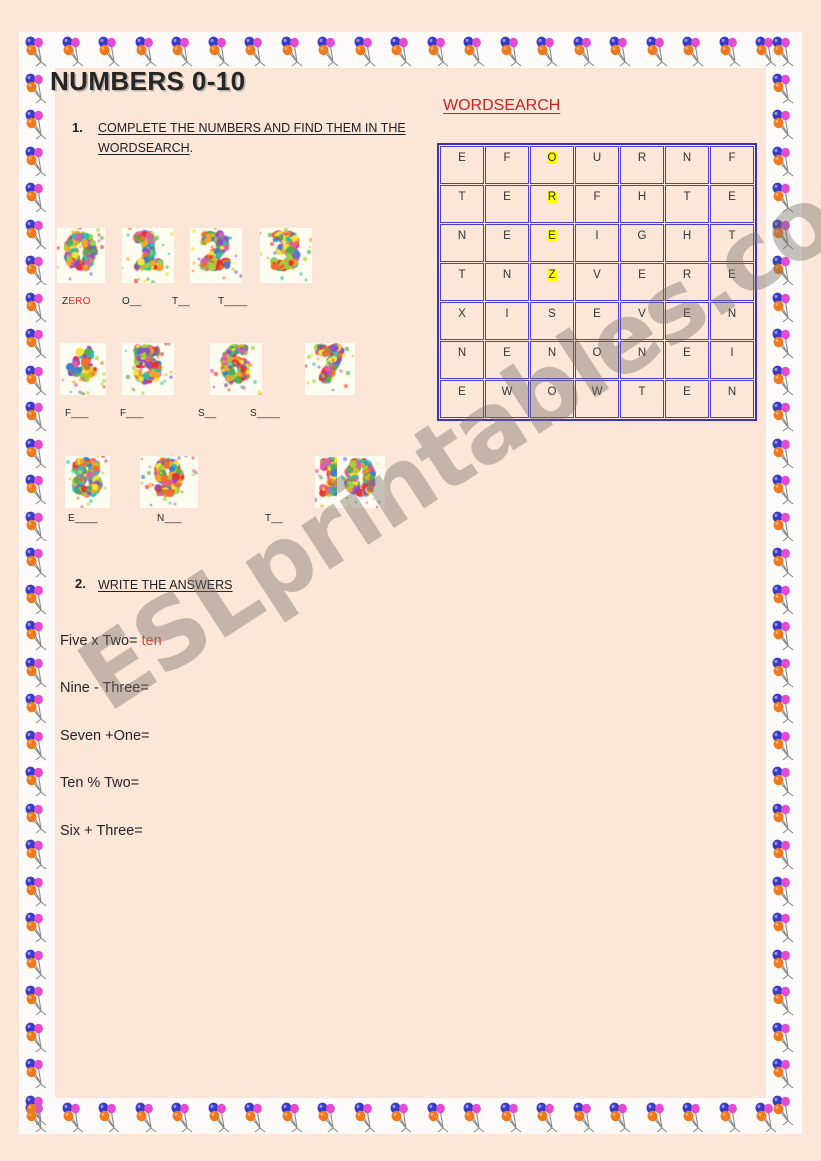 The height and width of the screenshot is (1161, 821). Describe the element at coordinates (99, 783) in the screenshot. I see `equation-row: Ten % Two=` at that location.